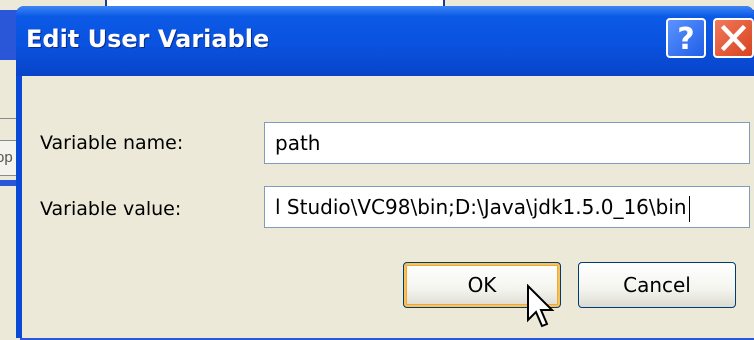 The width and height of the screenshot is (754, 340). Describe the element at coordinates (111, 209) in the screenshot. I see `variable-value-label: Variable value:` at that location.